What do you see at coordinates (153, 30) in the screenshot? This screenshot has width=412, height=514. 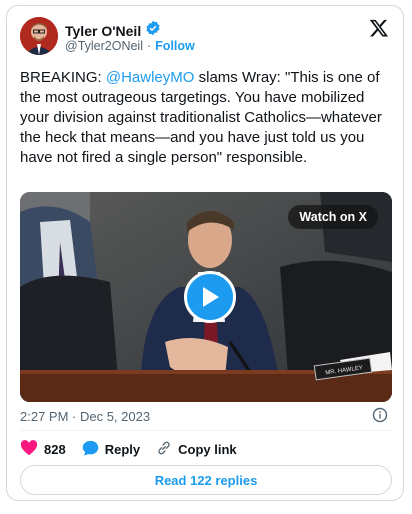 I see `verified-badge-icon` at bounding box center [153, 30].